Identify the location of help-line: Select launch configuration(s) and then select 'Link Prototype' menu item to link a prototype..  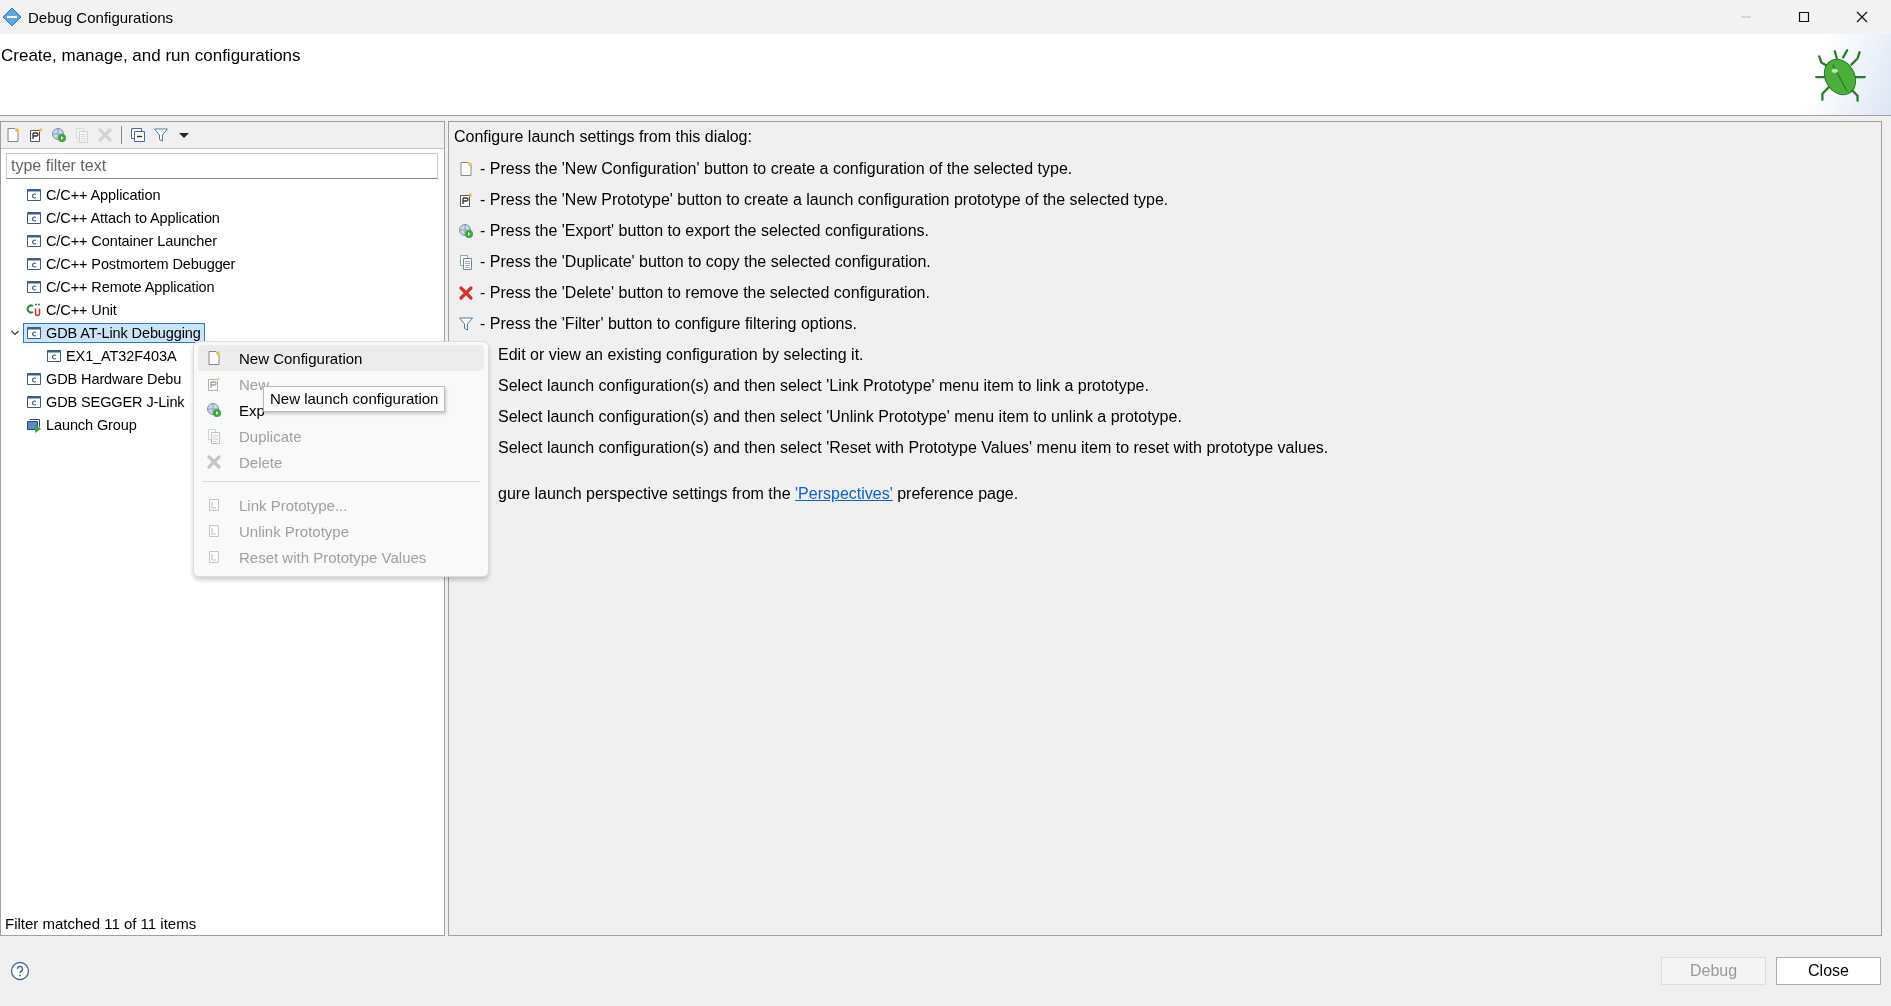
(823, 385).